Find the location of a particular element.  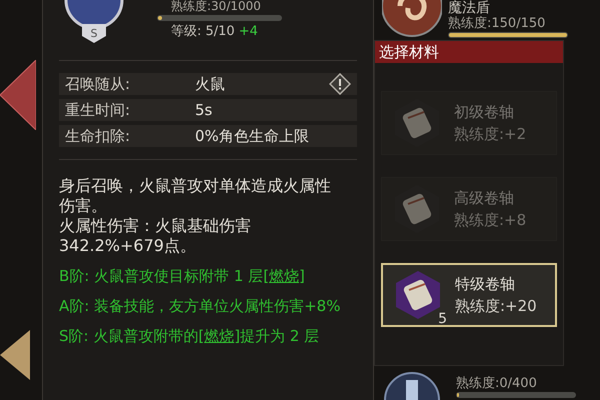

scroll-icon is located at coordinates (418, 295).